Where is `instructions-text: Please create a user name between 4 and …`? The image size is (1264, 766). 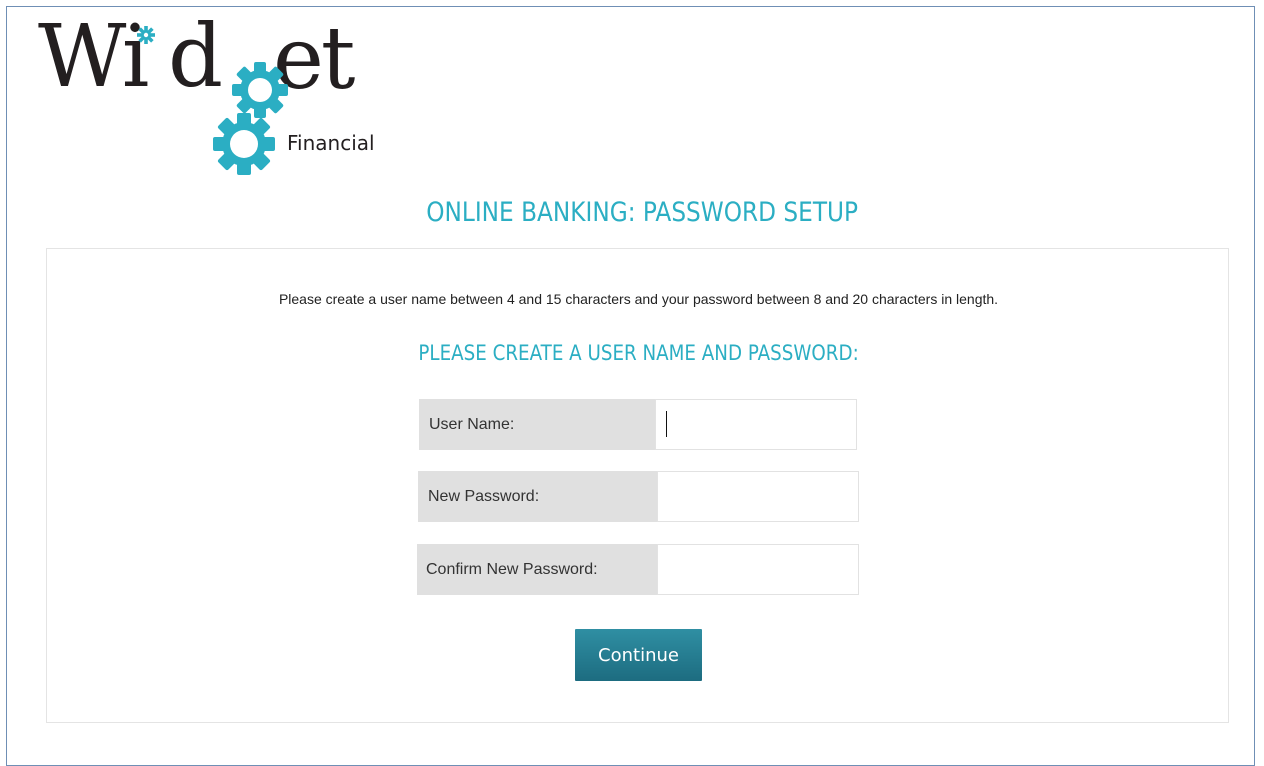
instructions-text: Please create a user name between 4 and … is located at coordinates (638, 299).